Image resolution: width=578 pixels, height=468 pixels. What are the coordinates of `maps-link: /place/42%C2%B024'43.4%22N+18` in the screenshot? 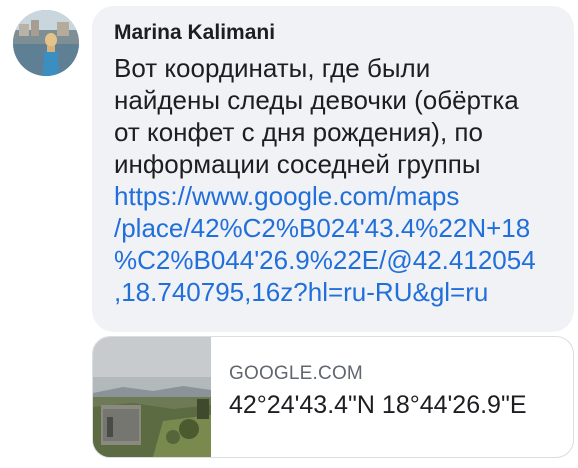 It's located at (335, 228).